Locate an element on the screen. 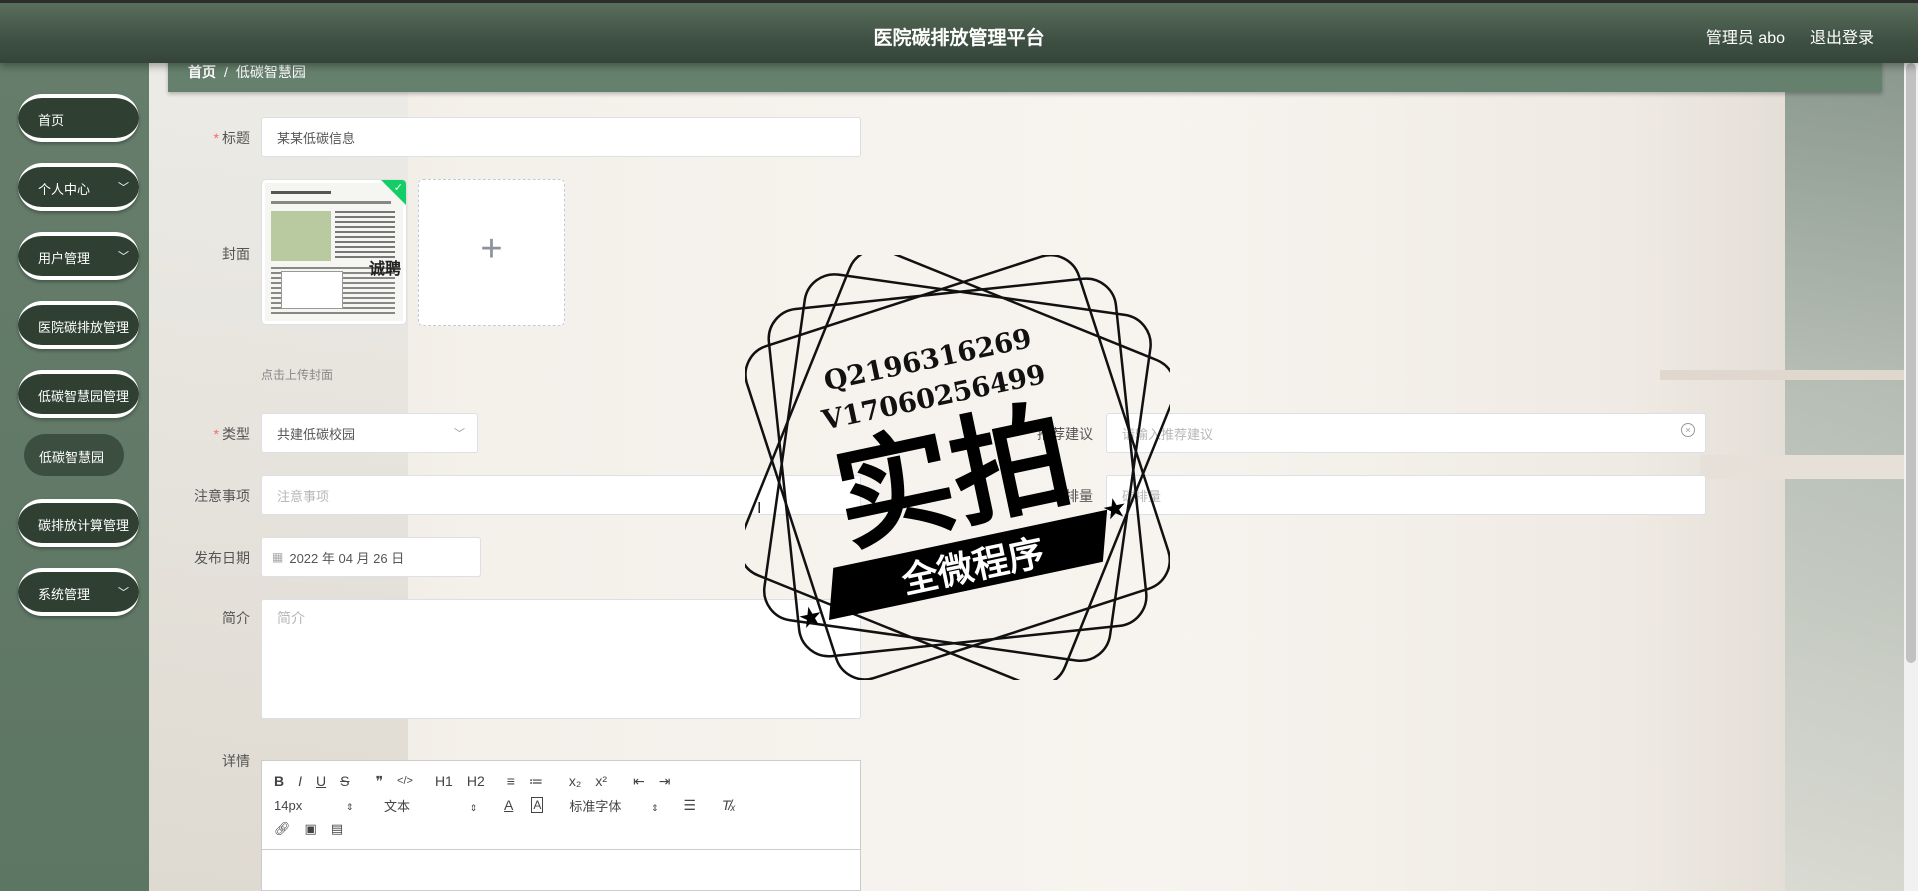 This screenshot has width=1918, height=891. video-icon: ▤ is located at coordinates (337, 829).